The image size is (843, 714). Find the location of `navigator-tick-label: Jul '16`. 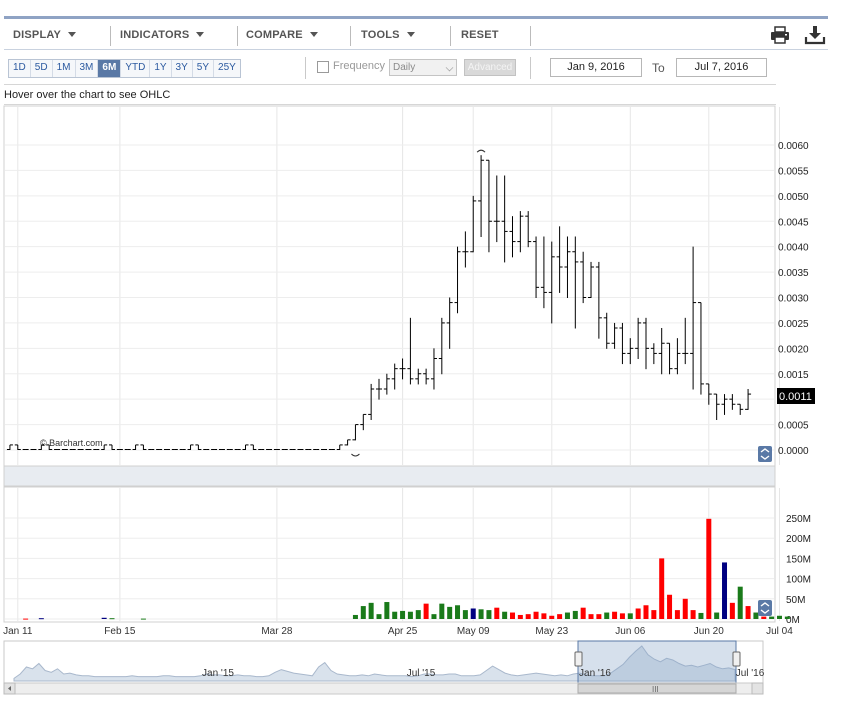

navigator-tick-label: Jul '16 is located at coordinates (750, 673).